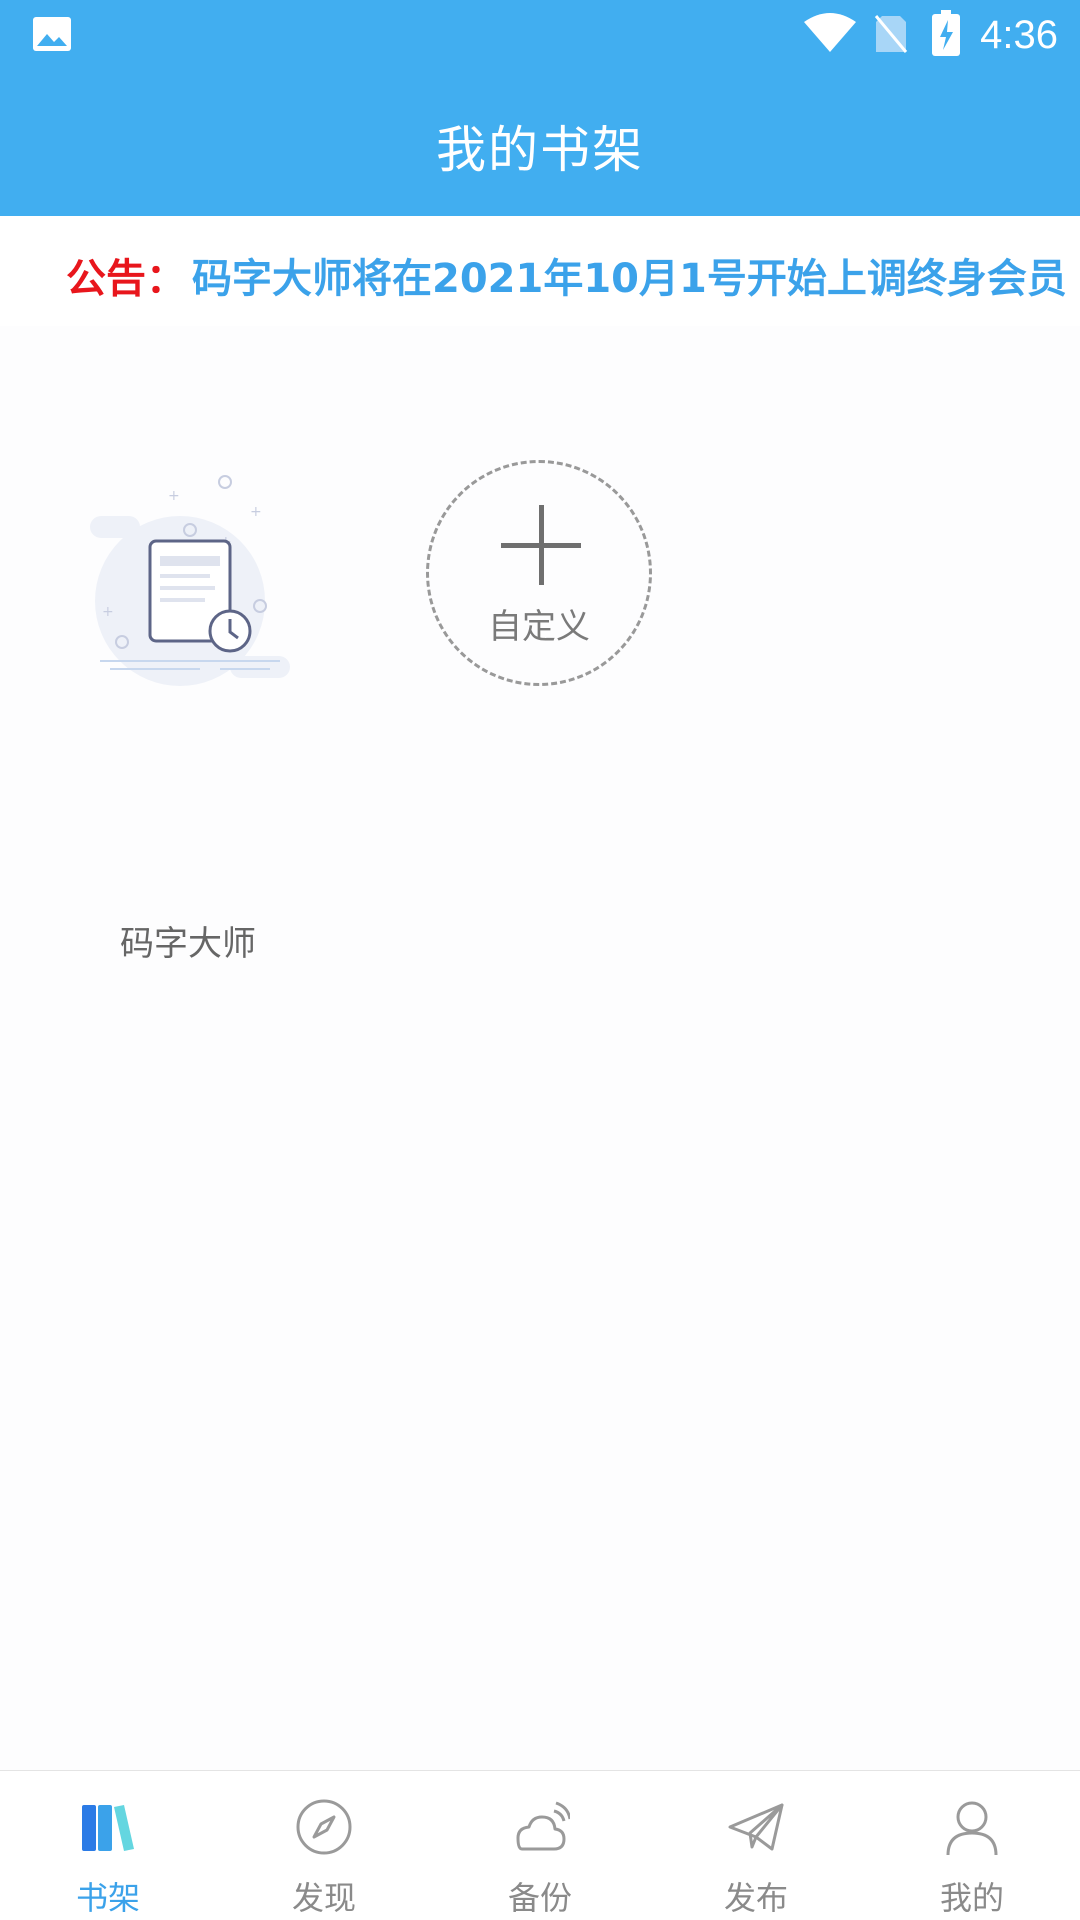 The width and height of the screenshot is (1080, 1920). I want to click on status-time: 4:36, so click(1019, 35).